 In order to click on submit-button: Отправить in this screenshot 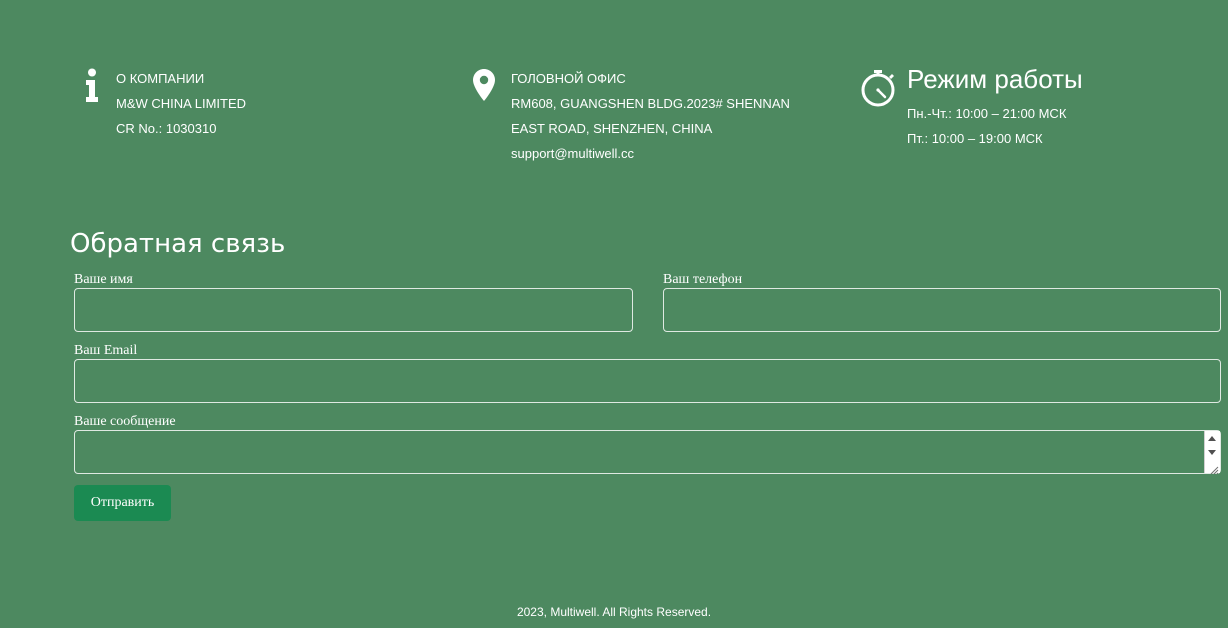, I will do `click(122, 503)`.